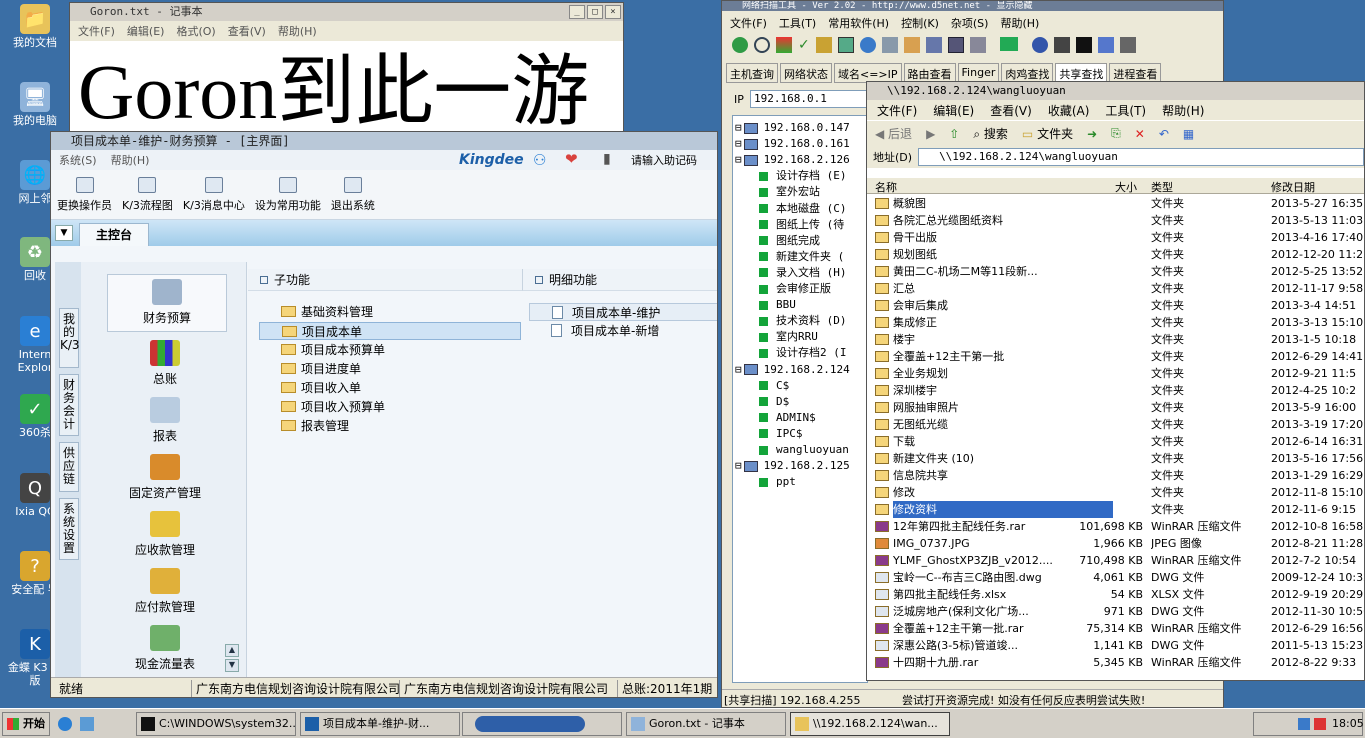  Describe the element at coordinates (774, 386) in the screenshot. I see `tree-share: C$` at that location.